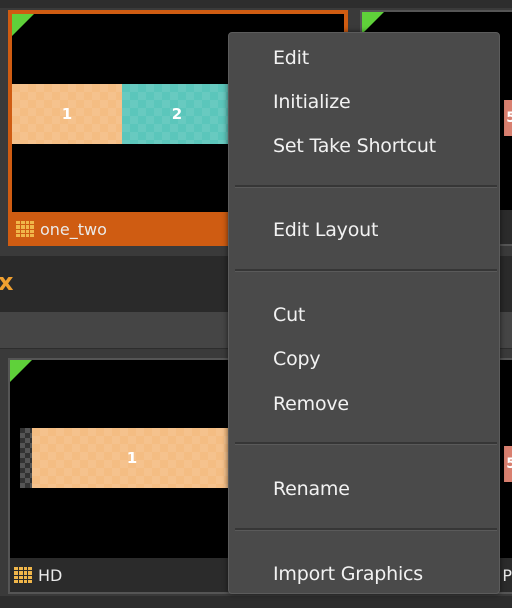 The image size is (512, 608). What do you see at coordinates (364, 102) in the screenshot?
I see `menu-item-initialize: Initialize` at bounding box center [364, 102].